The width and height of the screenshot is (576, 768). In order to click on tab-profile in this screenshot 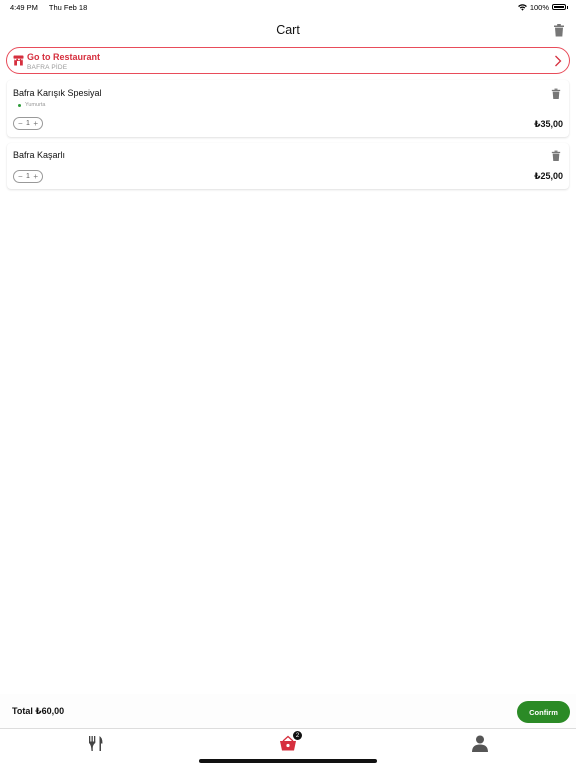, I will do `click(480, 745)`.